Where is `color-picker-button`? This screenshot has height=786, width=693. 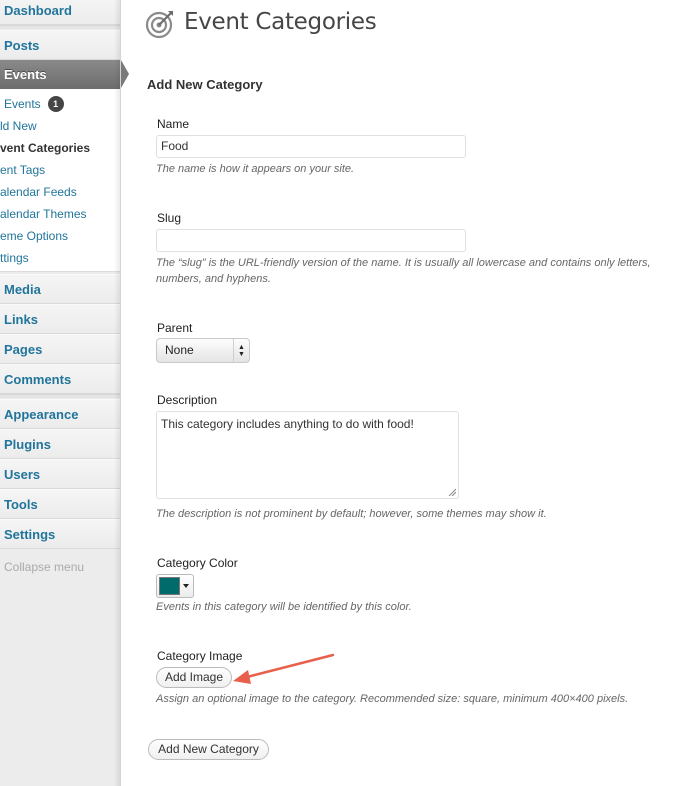 color-picker-button is located at coordinates (175, 586).